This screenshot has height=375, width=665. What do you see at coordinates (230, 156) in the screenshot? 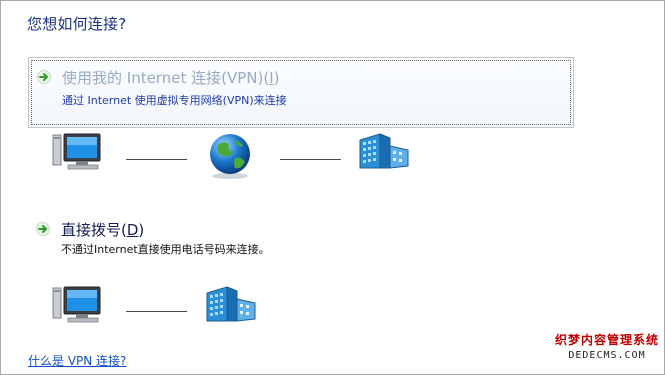
I see `globe-icon` at bounding box center [230, 156].